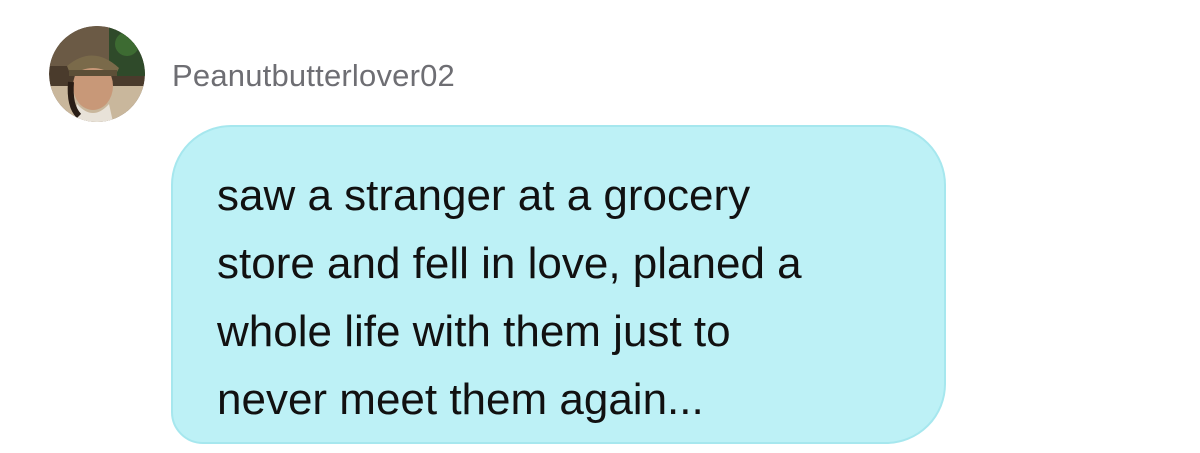 The image size is (1200, 453). I want to click on avatar, so click(97, 74).